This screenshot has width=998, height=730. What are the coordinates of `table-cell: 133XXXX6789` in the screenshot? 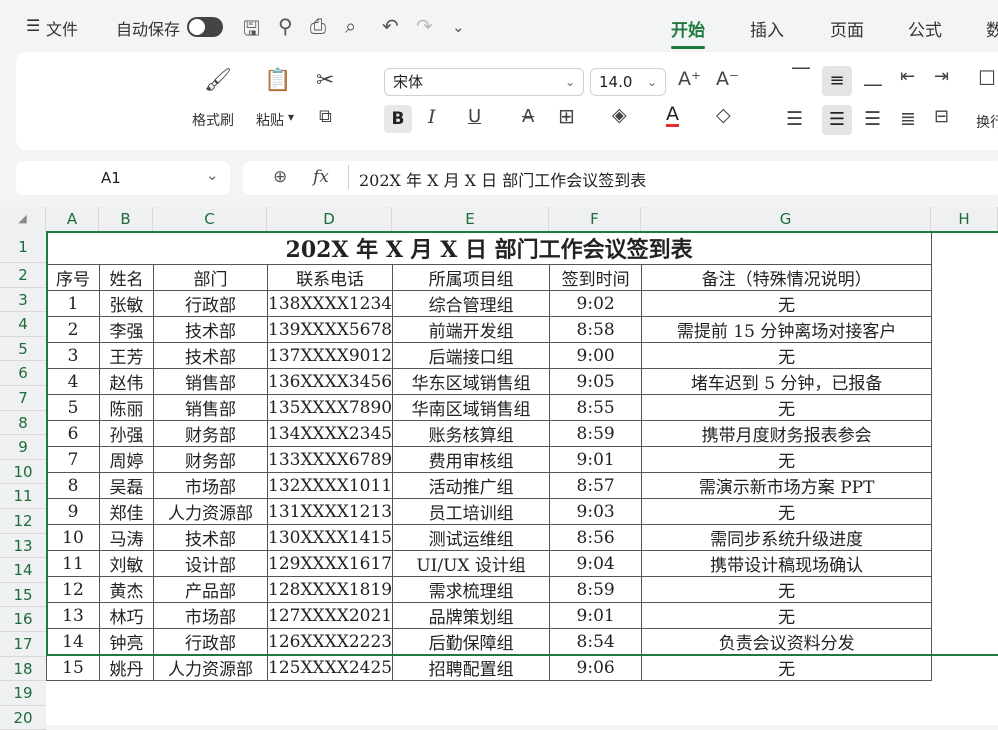 It's located at (330, 459).